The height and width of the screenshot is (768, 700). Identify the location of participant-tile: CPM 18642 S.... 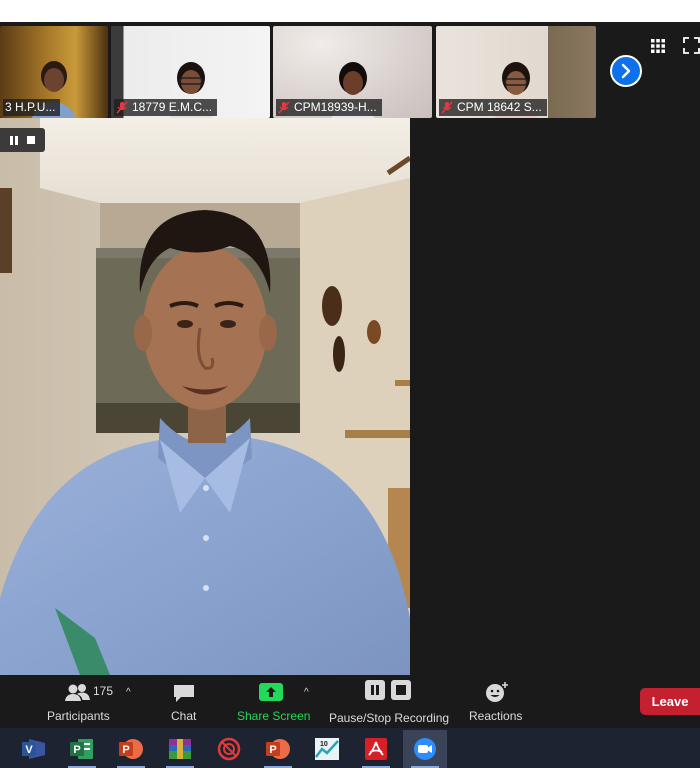
(516, 72).